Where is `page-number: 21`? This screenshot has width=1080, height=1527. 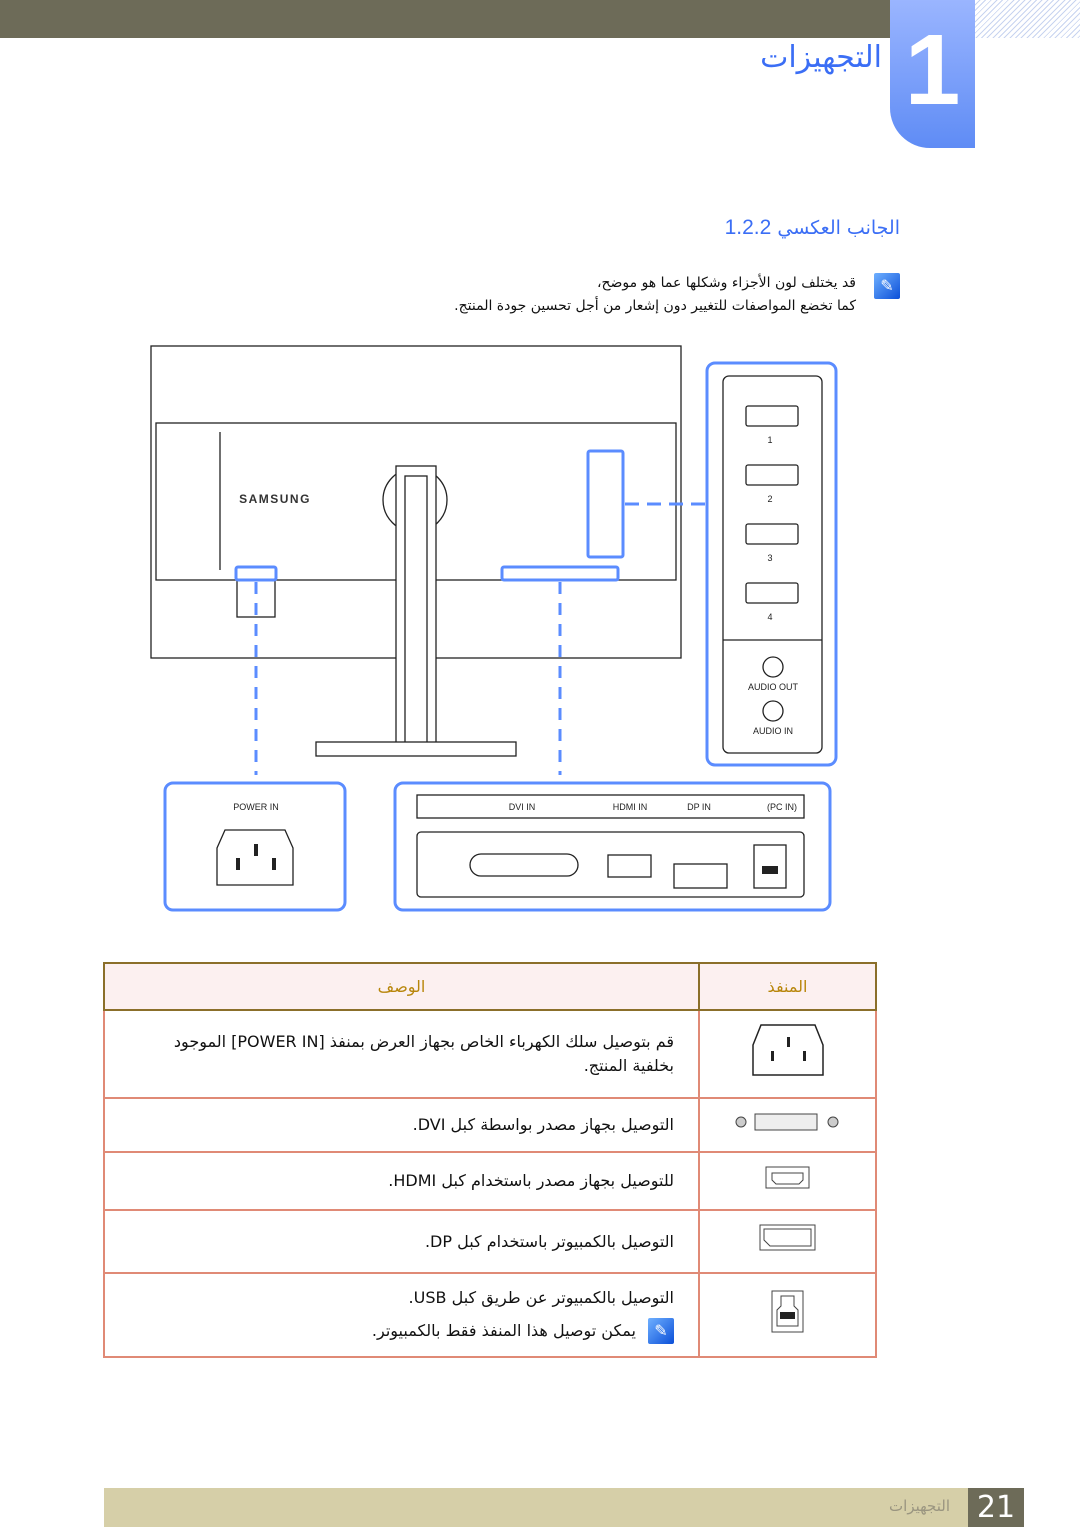 page-number: 21 is located at coordinates (996, 1507).